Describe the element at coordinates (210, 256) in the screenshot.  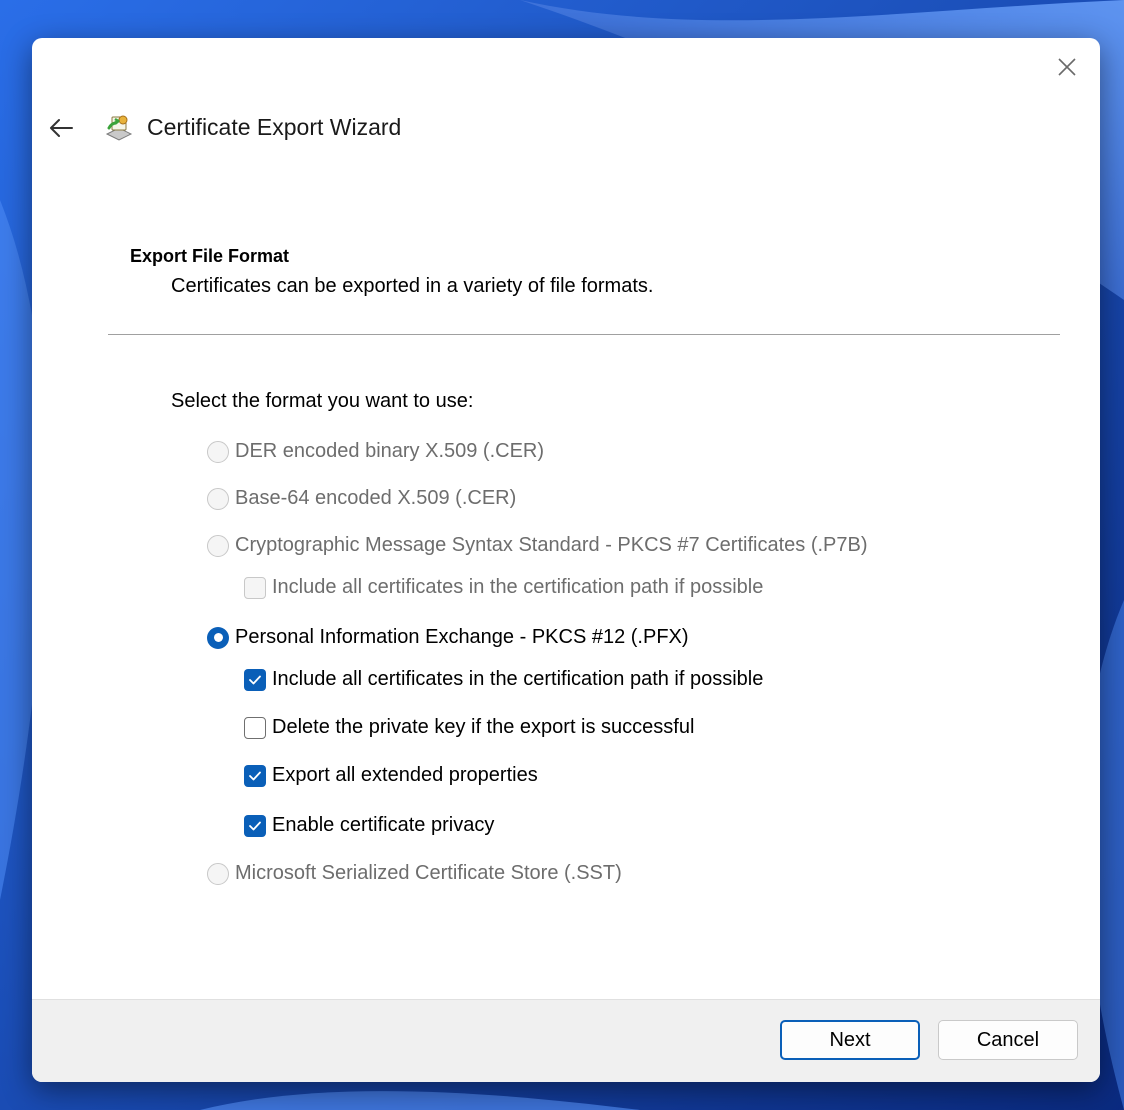
I see `section-heading: Export File Format` at that location.